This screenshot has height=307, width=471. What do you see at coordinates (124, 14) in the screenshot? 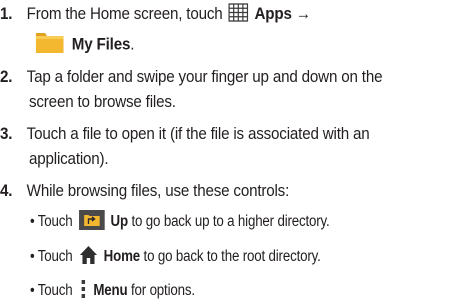
I see `step-text: From the Home screen, touch` at bounding box center [124, 14].